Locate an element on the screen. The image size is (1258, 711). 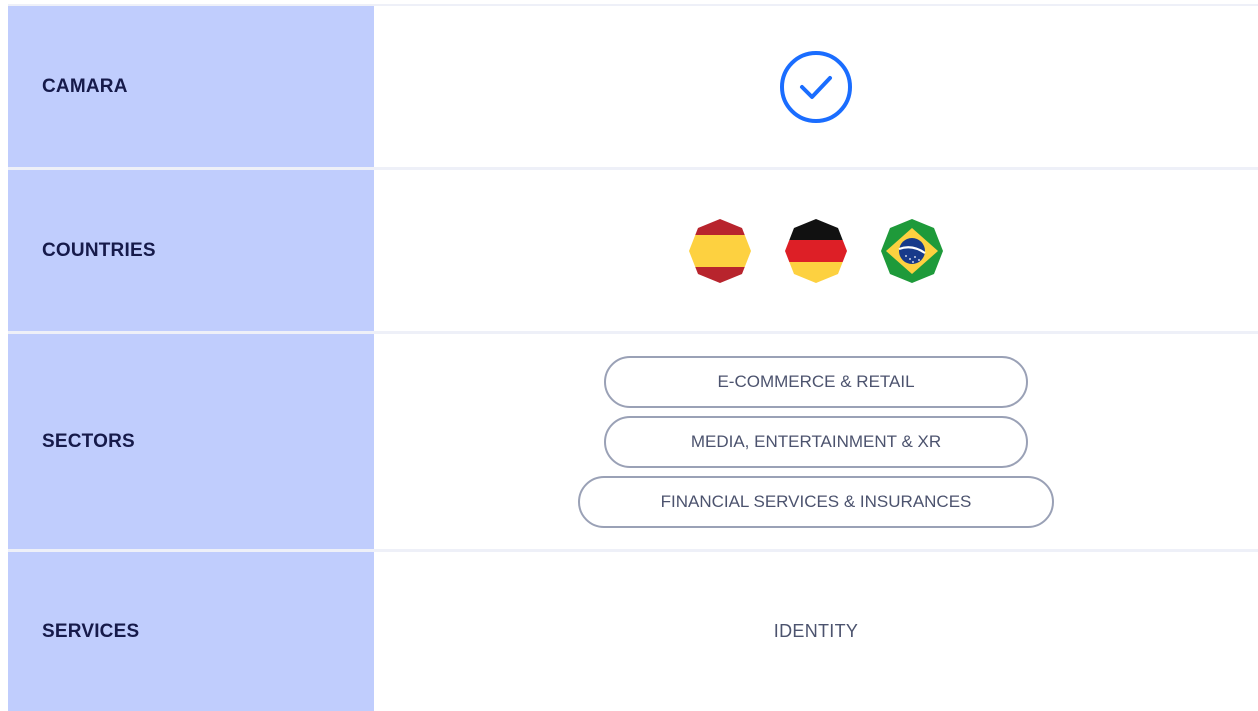
services-label: SERVICES is located at coordinates (191, 631).